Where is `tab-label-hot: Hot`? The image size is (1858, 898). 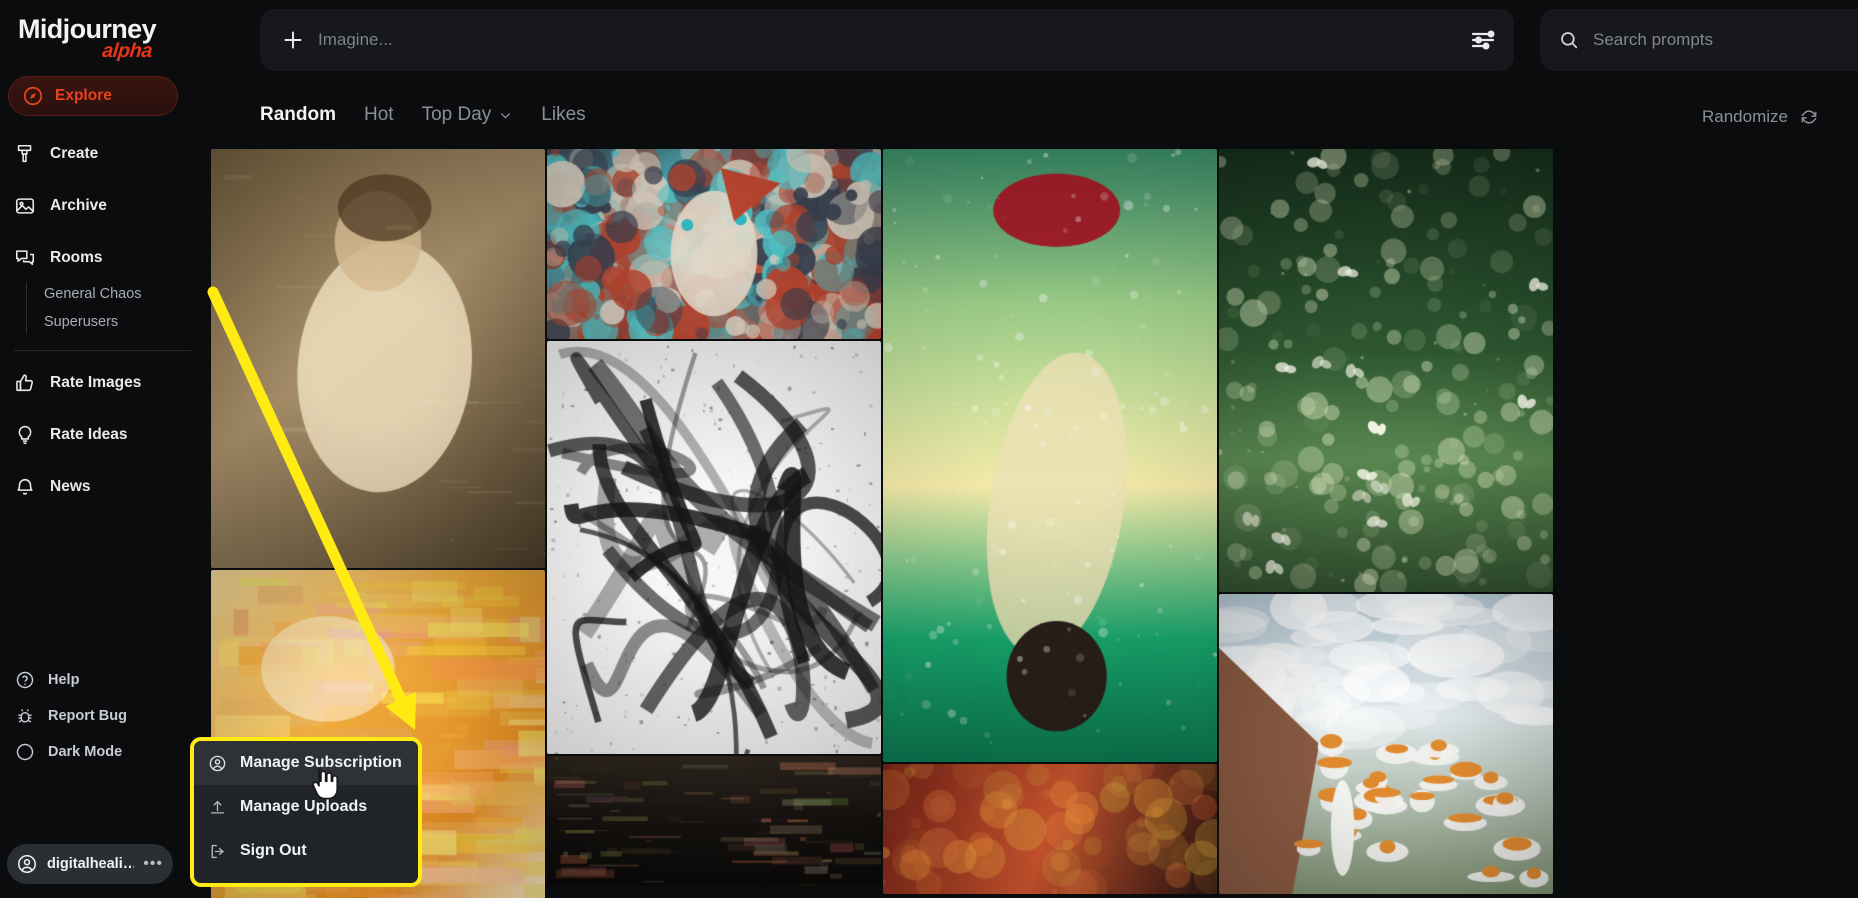 tab-label-hot: Hot is located at coordinates (379, 114).